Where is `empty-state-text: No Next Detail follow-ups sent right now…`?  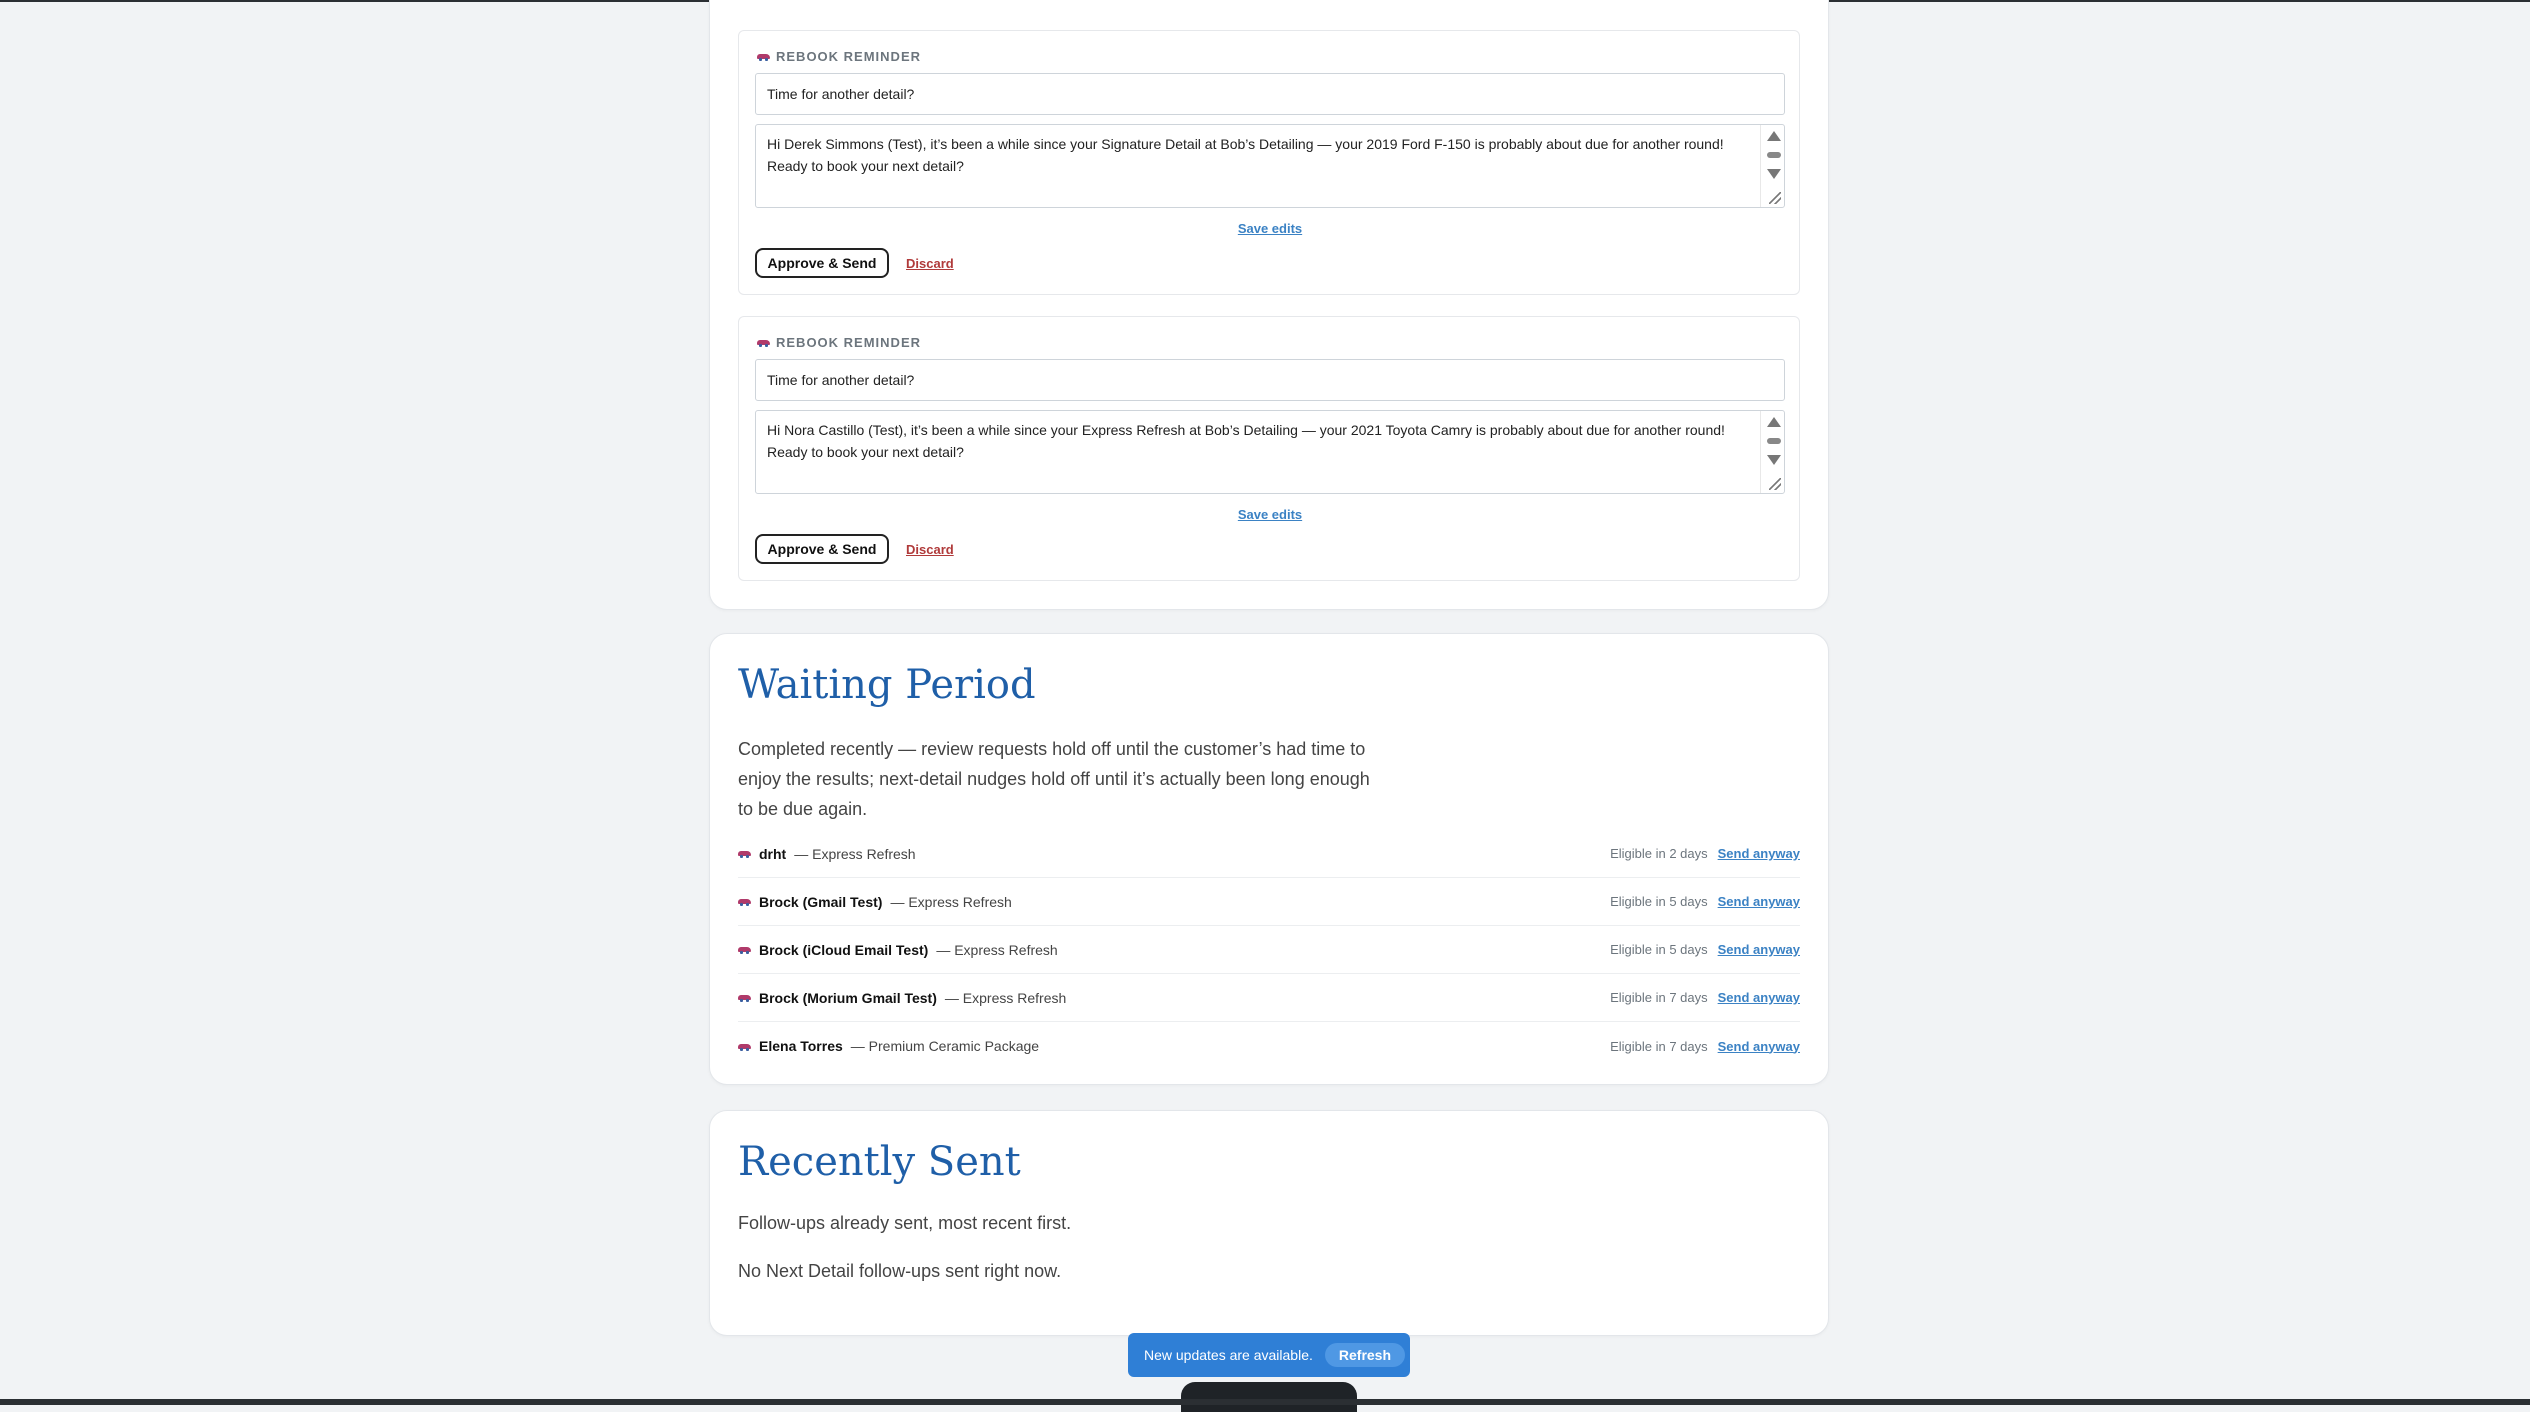 empty-state-text: No Next Detail follow-ups sent right now… is located at coordinates (899, 1271).